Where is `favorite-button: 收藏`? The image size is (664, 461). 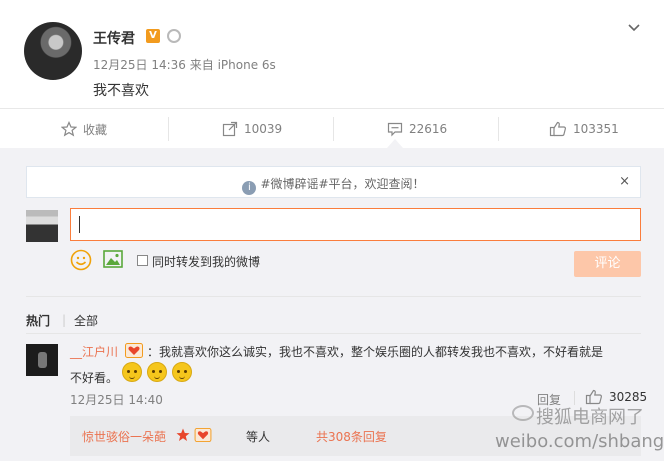 favorite-button: 收藏 is located at coordinates (84, 129).